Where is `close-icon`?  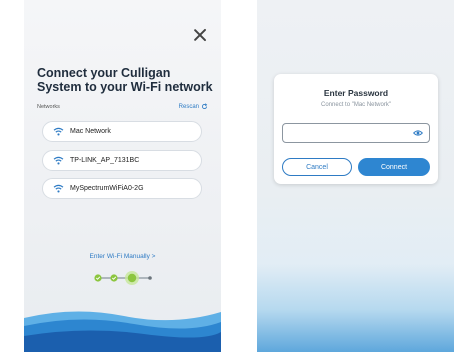 close-icon is located at coordinates (200, 35).